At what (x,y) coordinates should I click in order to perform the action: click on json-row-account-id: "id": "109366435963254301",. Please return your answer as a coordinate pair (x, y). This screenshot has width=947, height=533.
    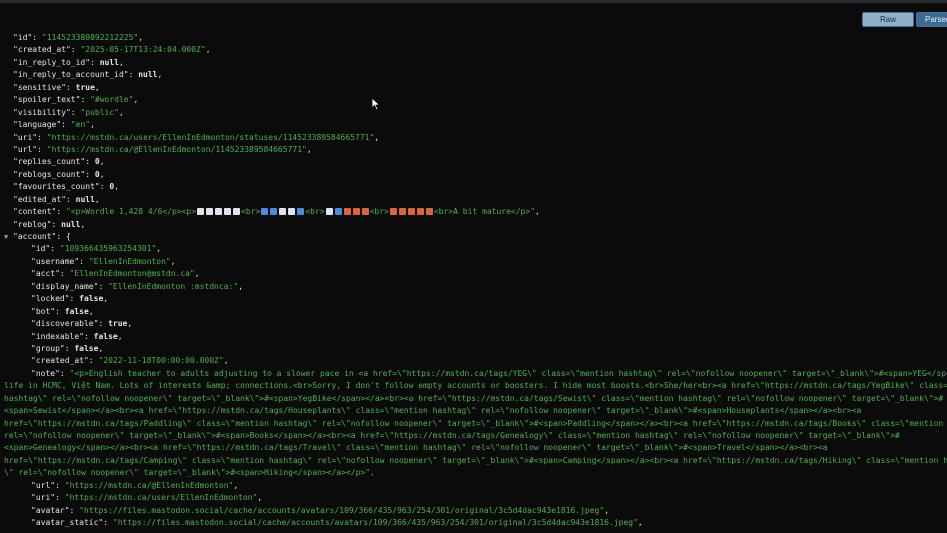
    Looking at the image, I should click on (96, 249).